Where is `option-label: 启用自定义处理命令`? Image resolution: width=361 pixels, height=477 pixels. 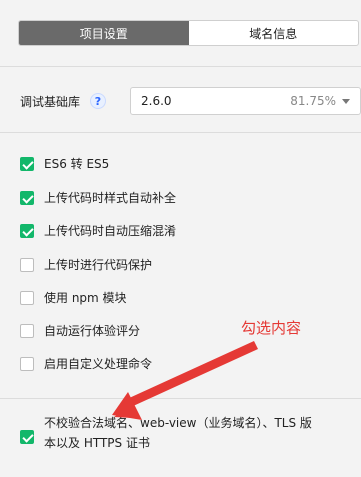 option-label: 启用自定义处理命令 is located at coordinates (98, 364).